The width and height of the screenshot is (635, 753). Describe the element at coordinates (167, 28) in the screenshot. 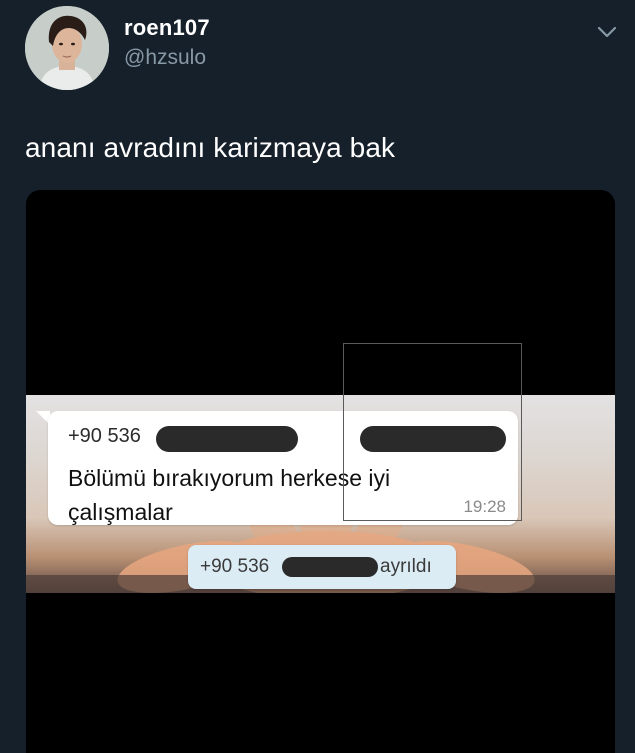

I see `display-name: roen107` at that location.